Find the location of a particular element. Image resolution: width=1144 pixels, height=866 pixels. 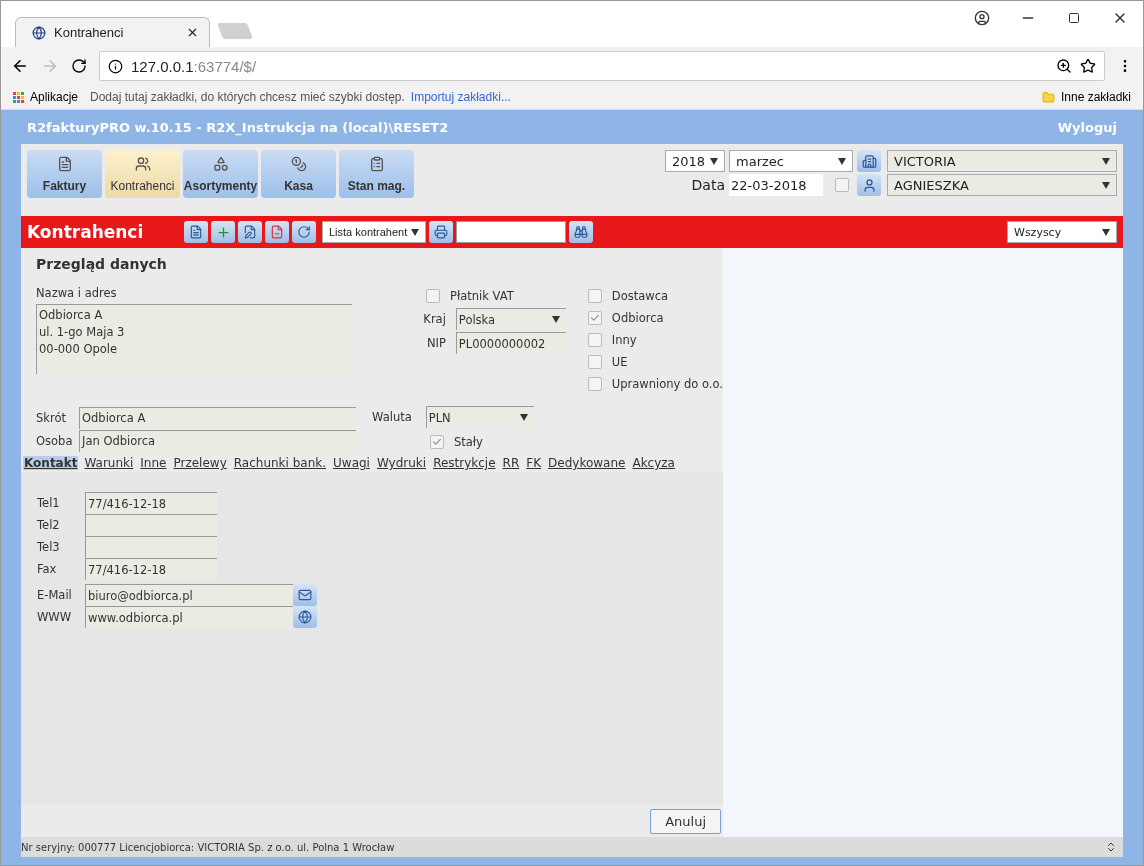

short-name-field: Odbiorca A is located at coordinates (217, 417).